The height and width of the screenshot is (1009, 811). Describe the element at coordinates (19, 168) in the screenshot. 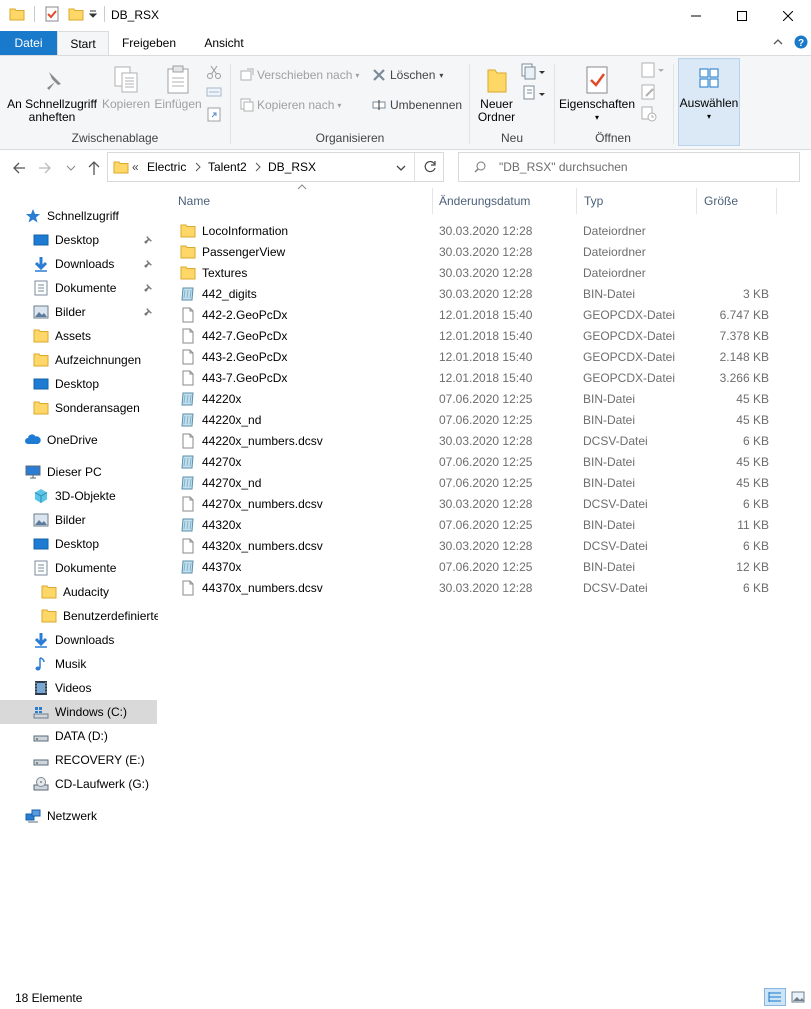

I see `back-button` at that location.